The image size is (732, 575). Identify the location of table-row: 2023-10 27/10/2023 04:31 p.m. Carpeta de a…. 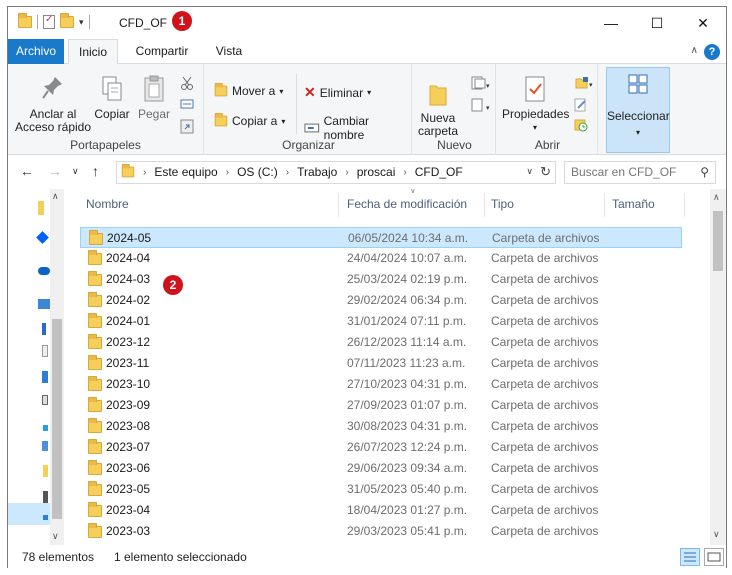
(381, 384).